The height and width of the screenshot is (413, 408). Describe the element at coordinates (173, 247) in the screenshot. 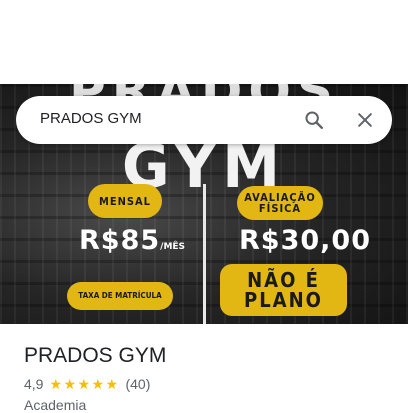

I see `mensal-price-unit: /MÊS` at that location.